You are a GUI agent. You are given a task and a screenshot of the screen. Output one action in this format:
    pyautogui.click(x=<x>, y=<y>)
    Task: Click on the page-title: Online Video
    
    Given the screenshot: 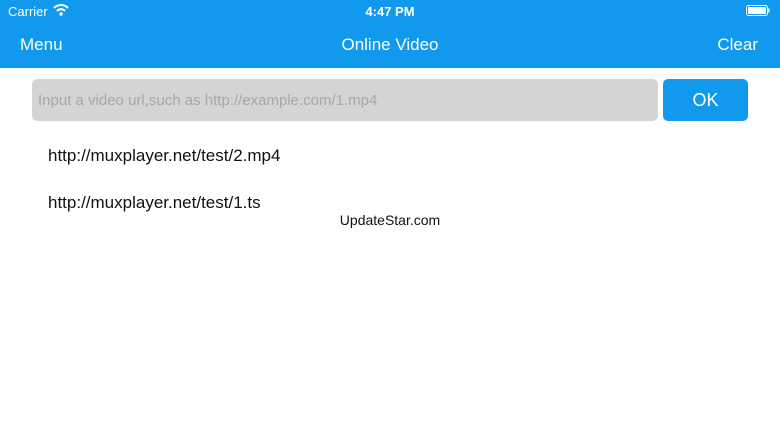 What is the action you would take?
    pyautogui.click(x=390, y=44)
    